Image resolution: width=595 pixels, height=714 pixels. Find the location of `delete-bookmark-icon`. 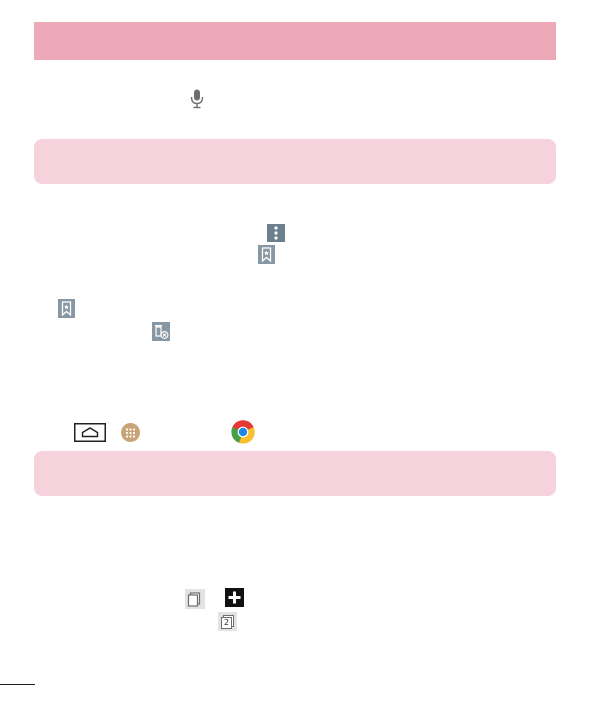

delete-bookmark-icon is located at coordinates (161, 331).